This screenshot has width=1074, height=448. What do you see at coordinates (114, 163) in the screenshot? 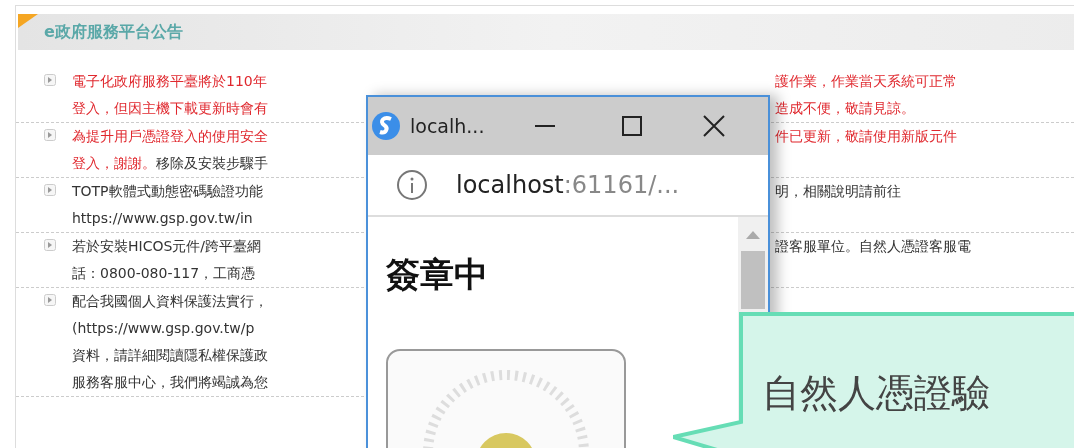
I see `notice-text: 登入，謝謝。` at bounding box center [114, 163].